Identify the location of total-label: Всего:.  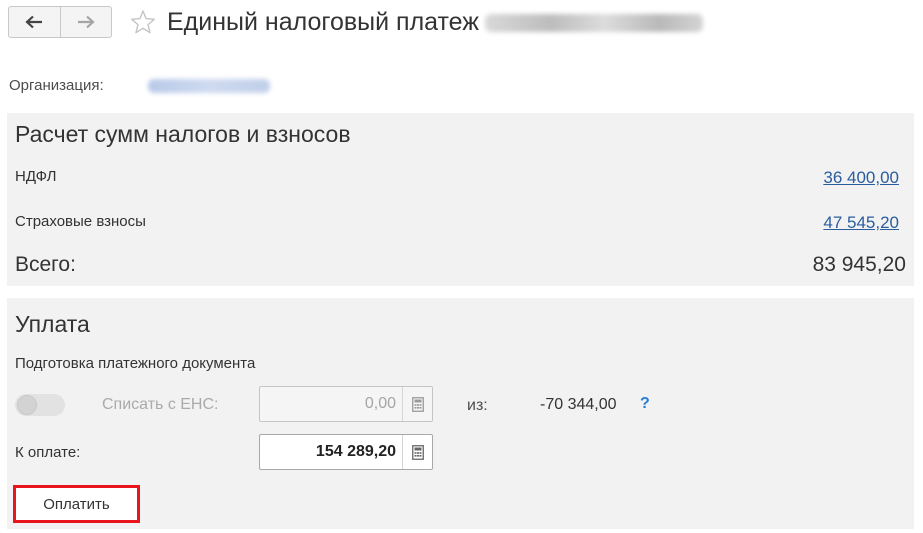
(45, 264).